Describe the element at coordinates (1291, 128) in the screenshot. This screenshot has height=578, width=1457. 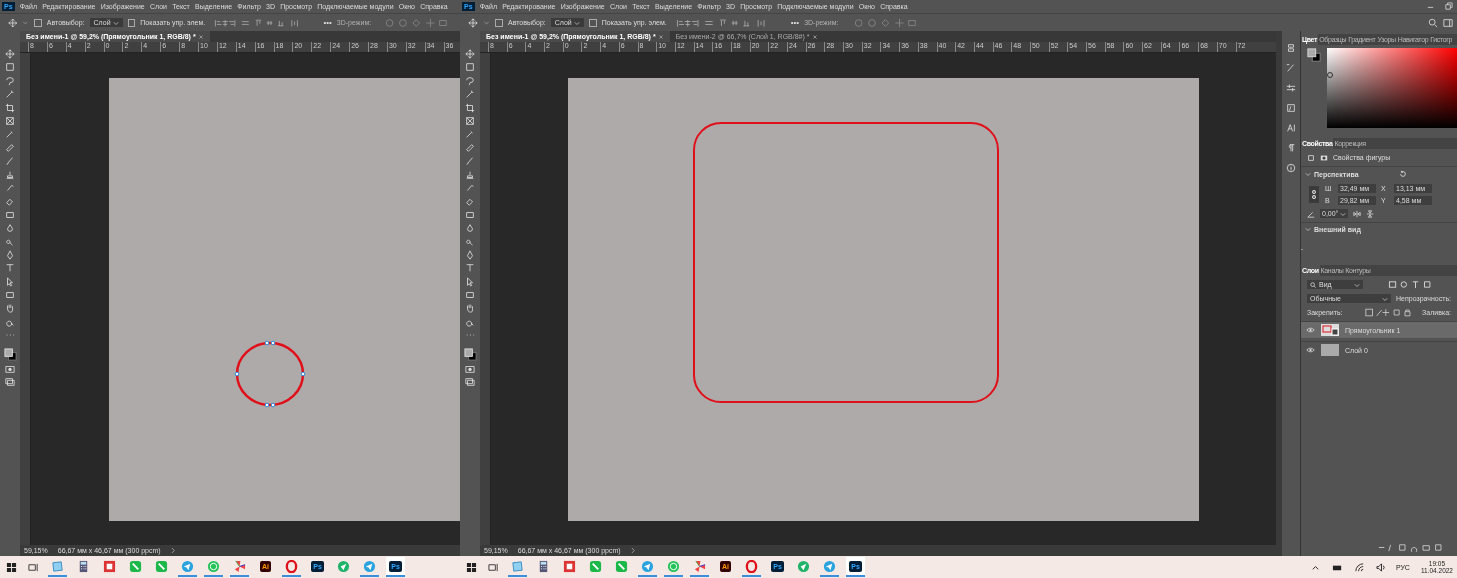
I see `character-icon` at that location.